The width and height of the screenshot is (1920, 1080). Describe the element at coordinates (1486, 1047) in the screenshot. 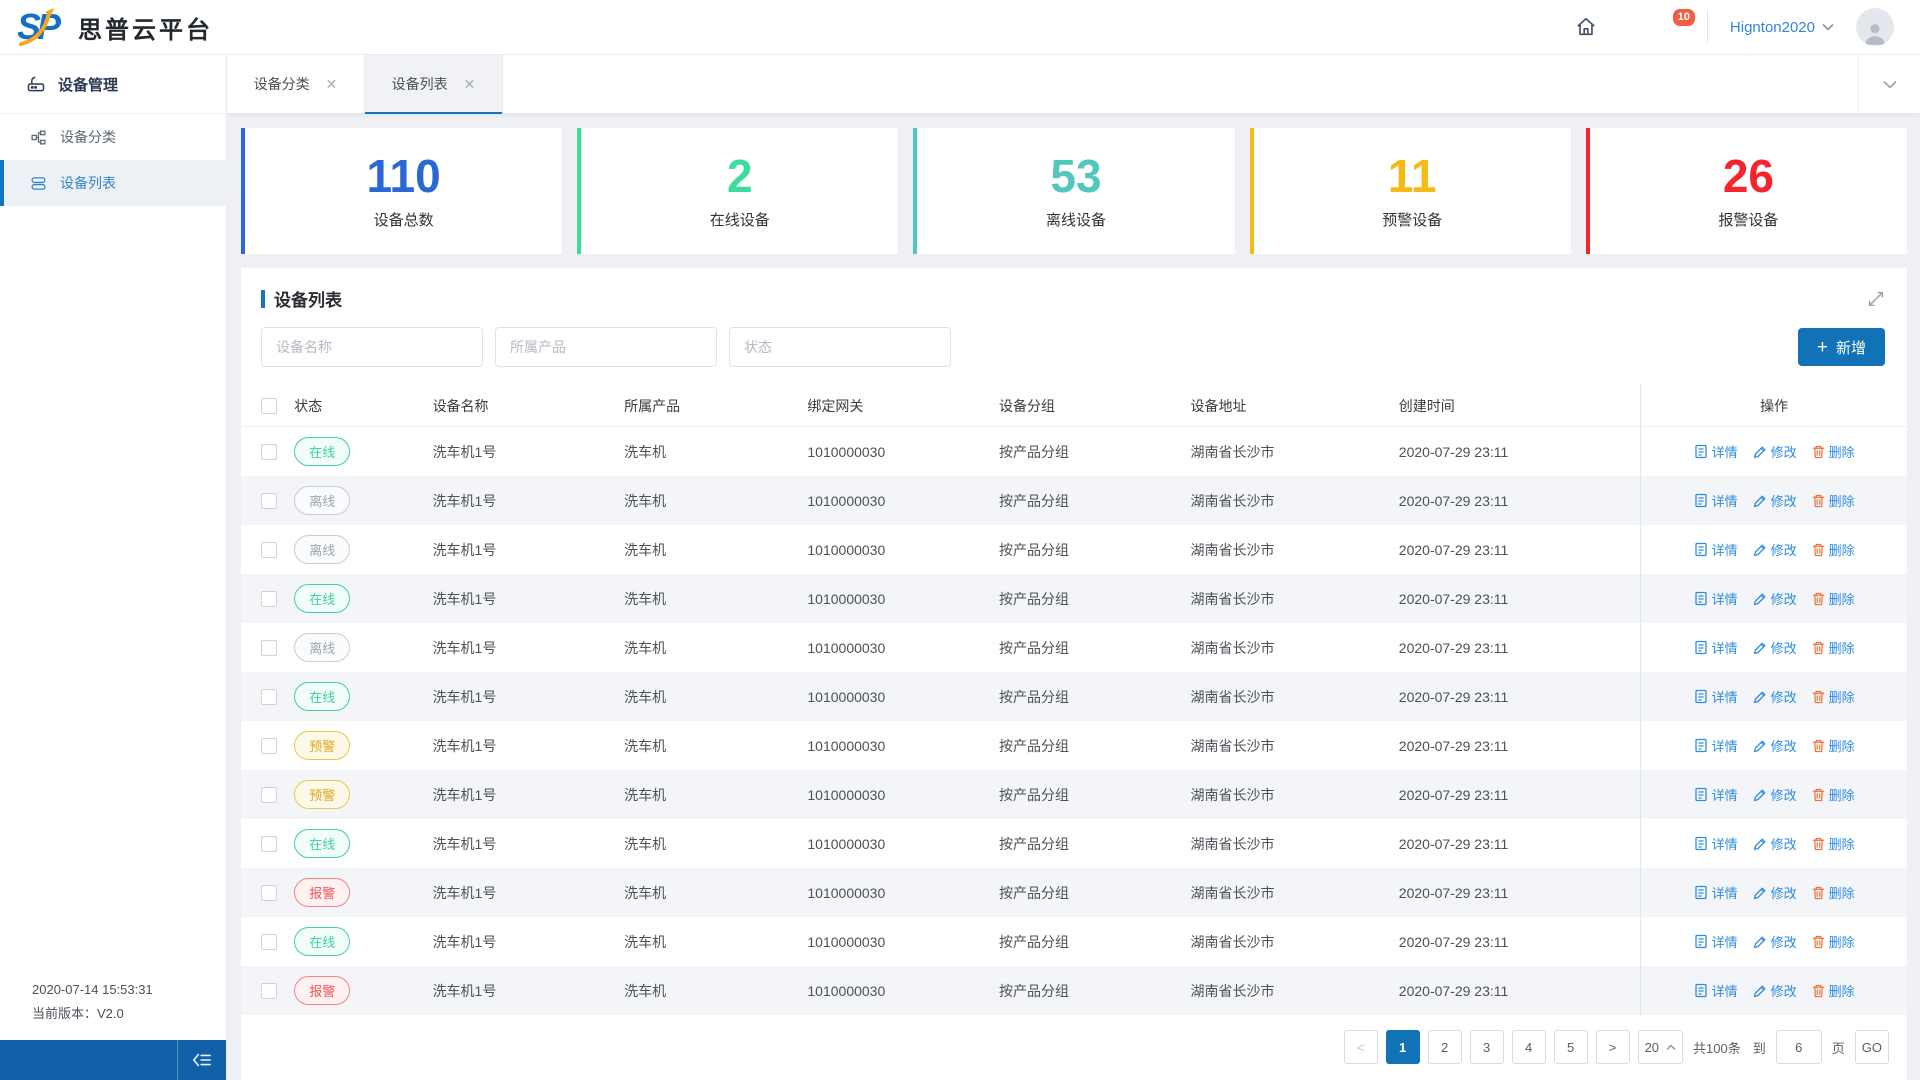

I see `page-button-3: 3` at that location.